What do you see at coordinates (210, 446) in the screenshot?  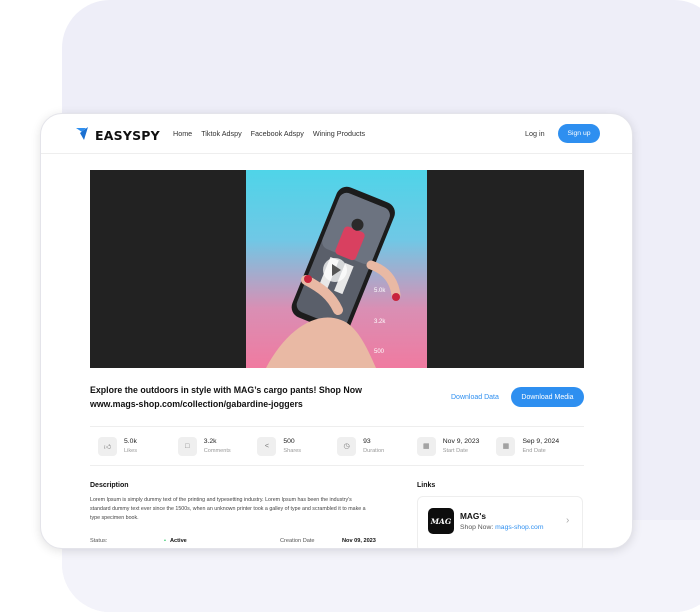 I see `stat-comments: □ 3.2k Comments` at bounding box center [210, 446].